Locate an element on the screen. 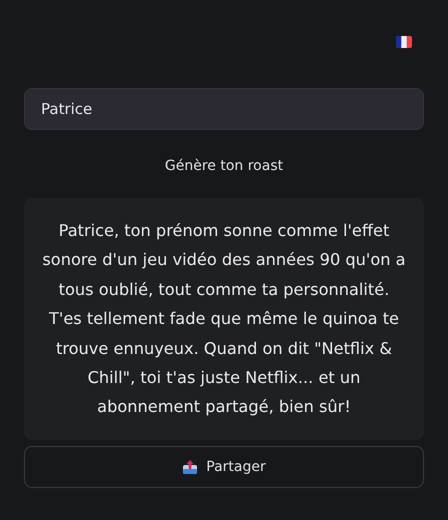 This screenshot has width=448, height=520. share-button: Partager is located at coordinates (224, 467).